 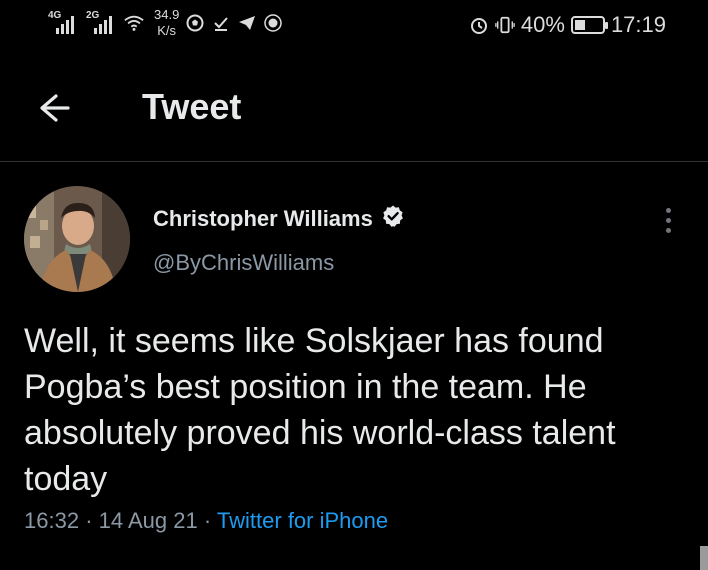 I want to click on football-icon, so click(x=195, y=23).